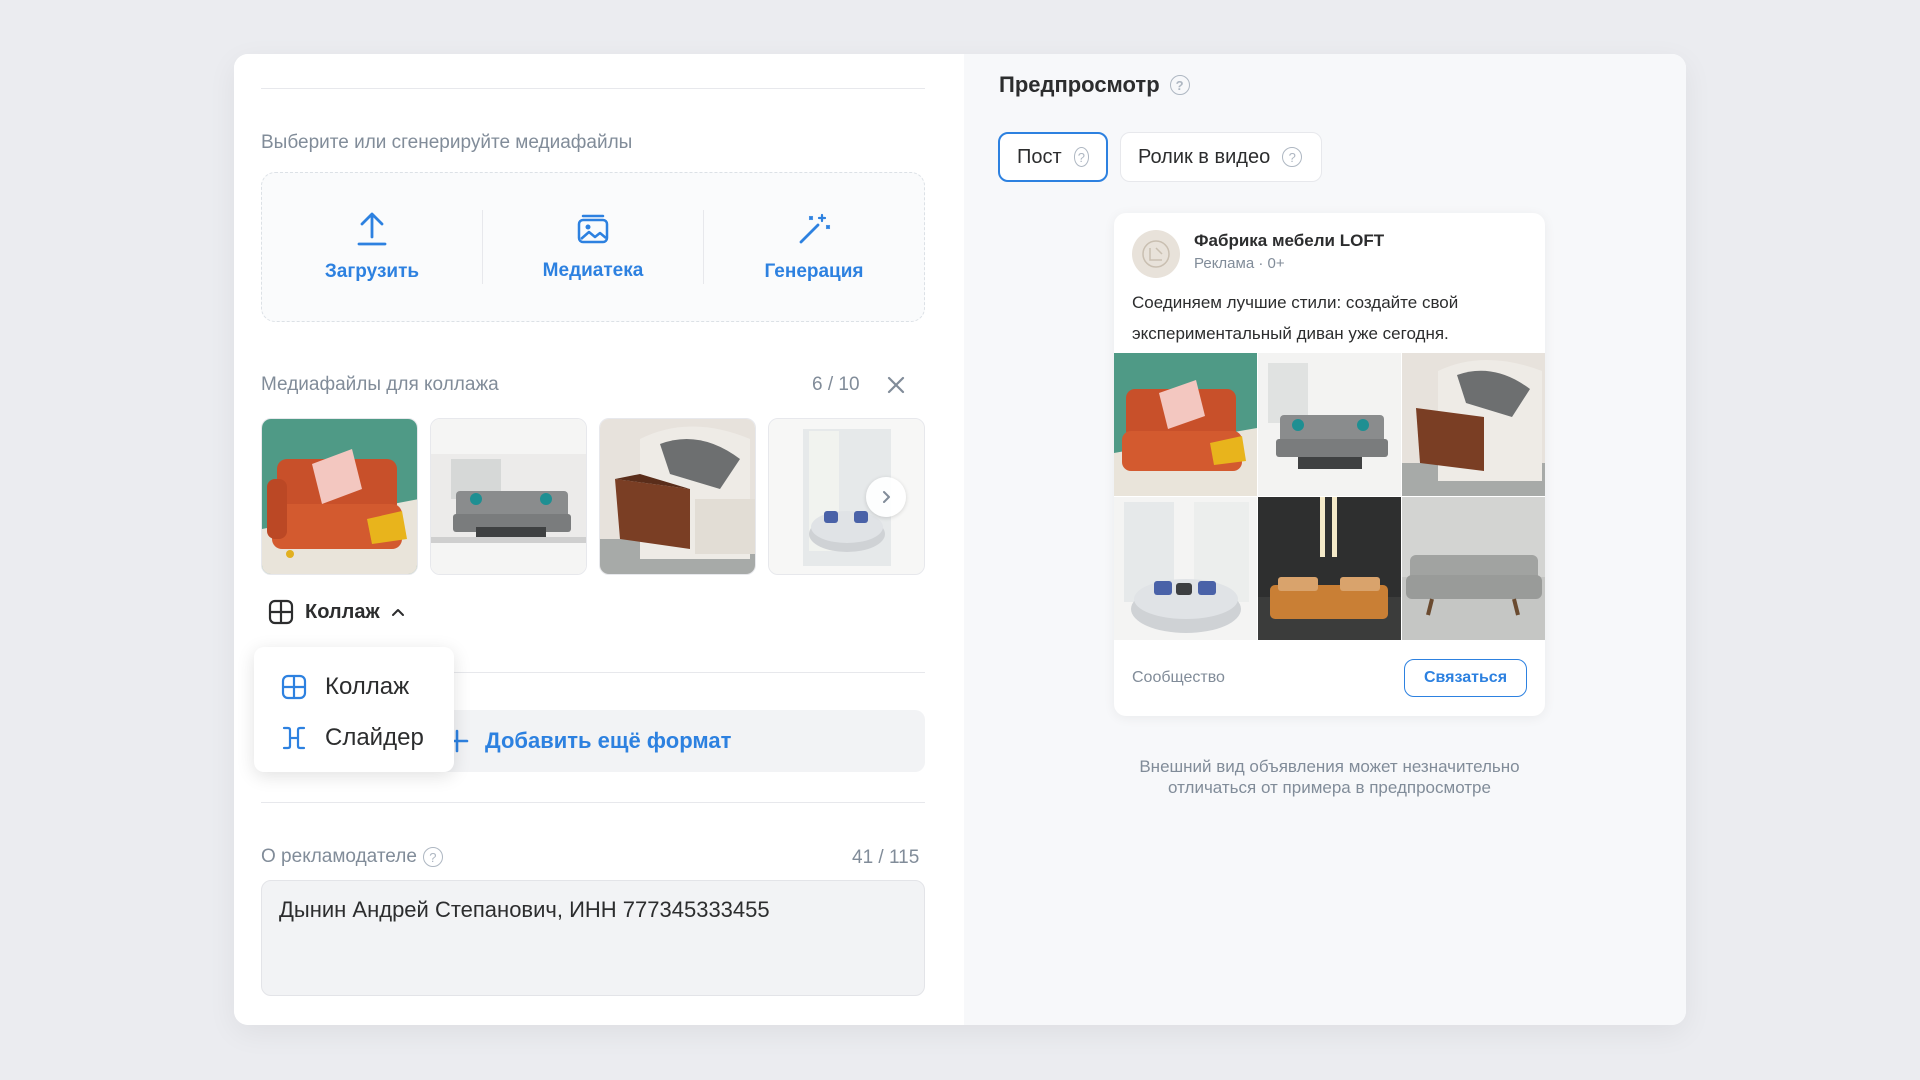  What do you see at coordinates (342, 611) in the screenshot?
I see `format-select-value: Коллаж` at bounding box center [342, 611].